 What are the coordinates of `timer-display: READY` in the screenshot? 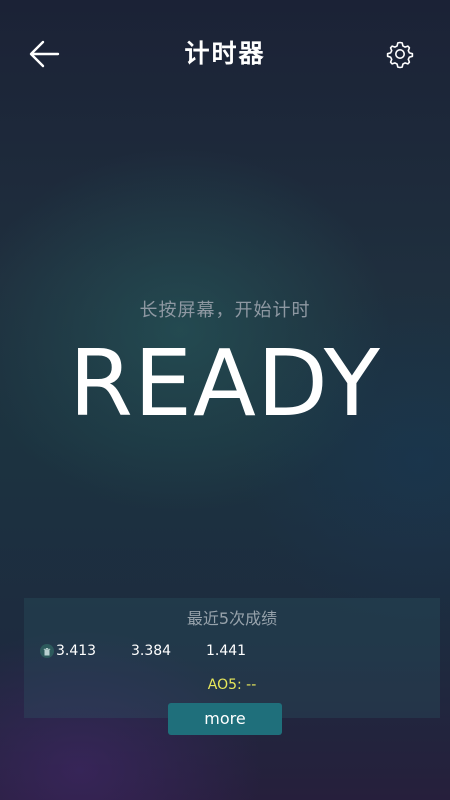 It's located at (225, 384).